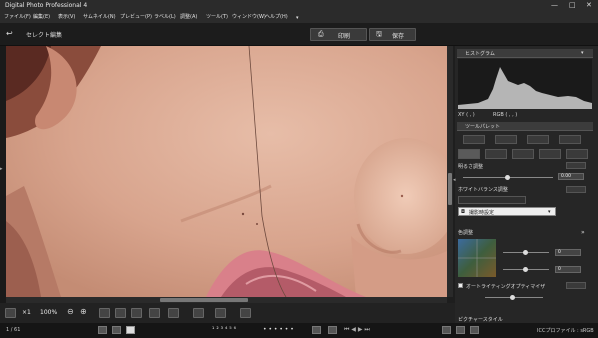 Image resolution: width=598 pixels, height=338 pixels. What do you see at coordinates (1, 169) in the screenshot?
I see `collapse-left-icon: ▸` at bounding box center [1, 169].